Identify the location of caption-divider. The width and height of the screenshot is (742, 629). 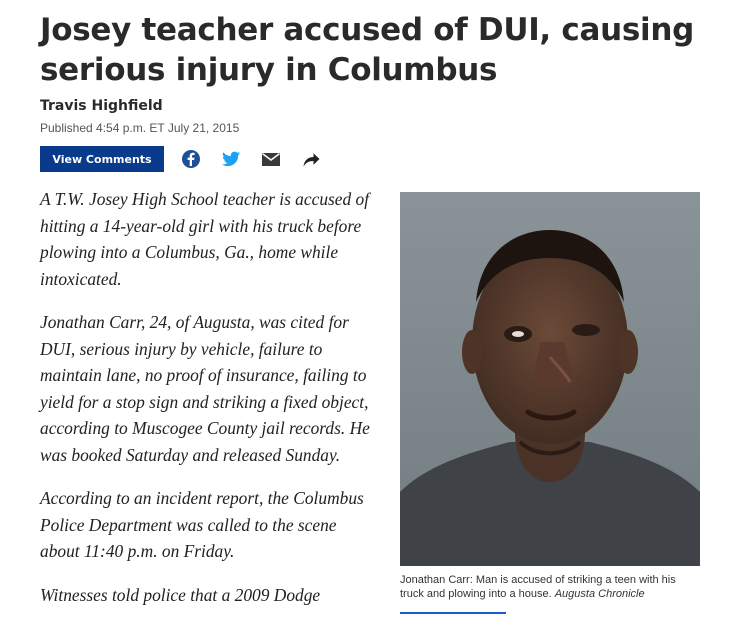
(453, 613).